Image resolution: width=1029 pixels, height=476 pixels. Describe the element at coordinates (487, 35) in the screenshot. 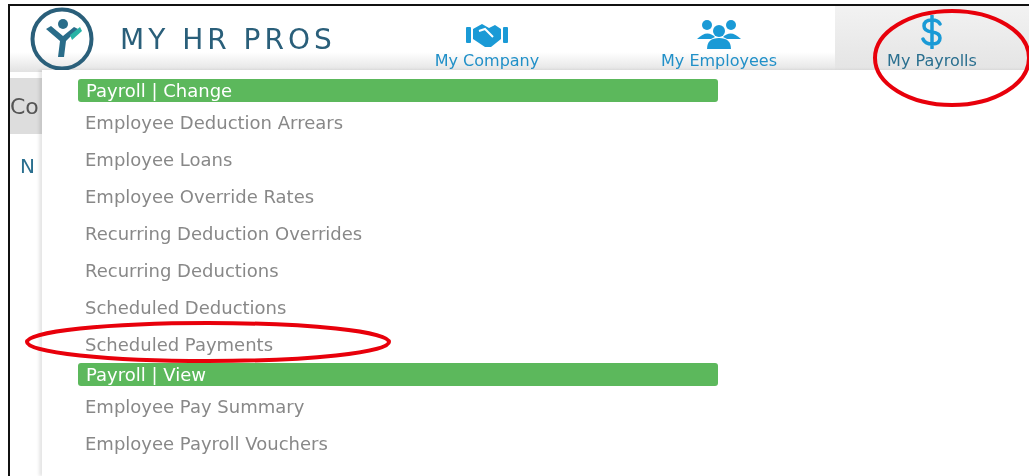

I see `handshake-icon` at that location.